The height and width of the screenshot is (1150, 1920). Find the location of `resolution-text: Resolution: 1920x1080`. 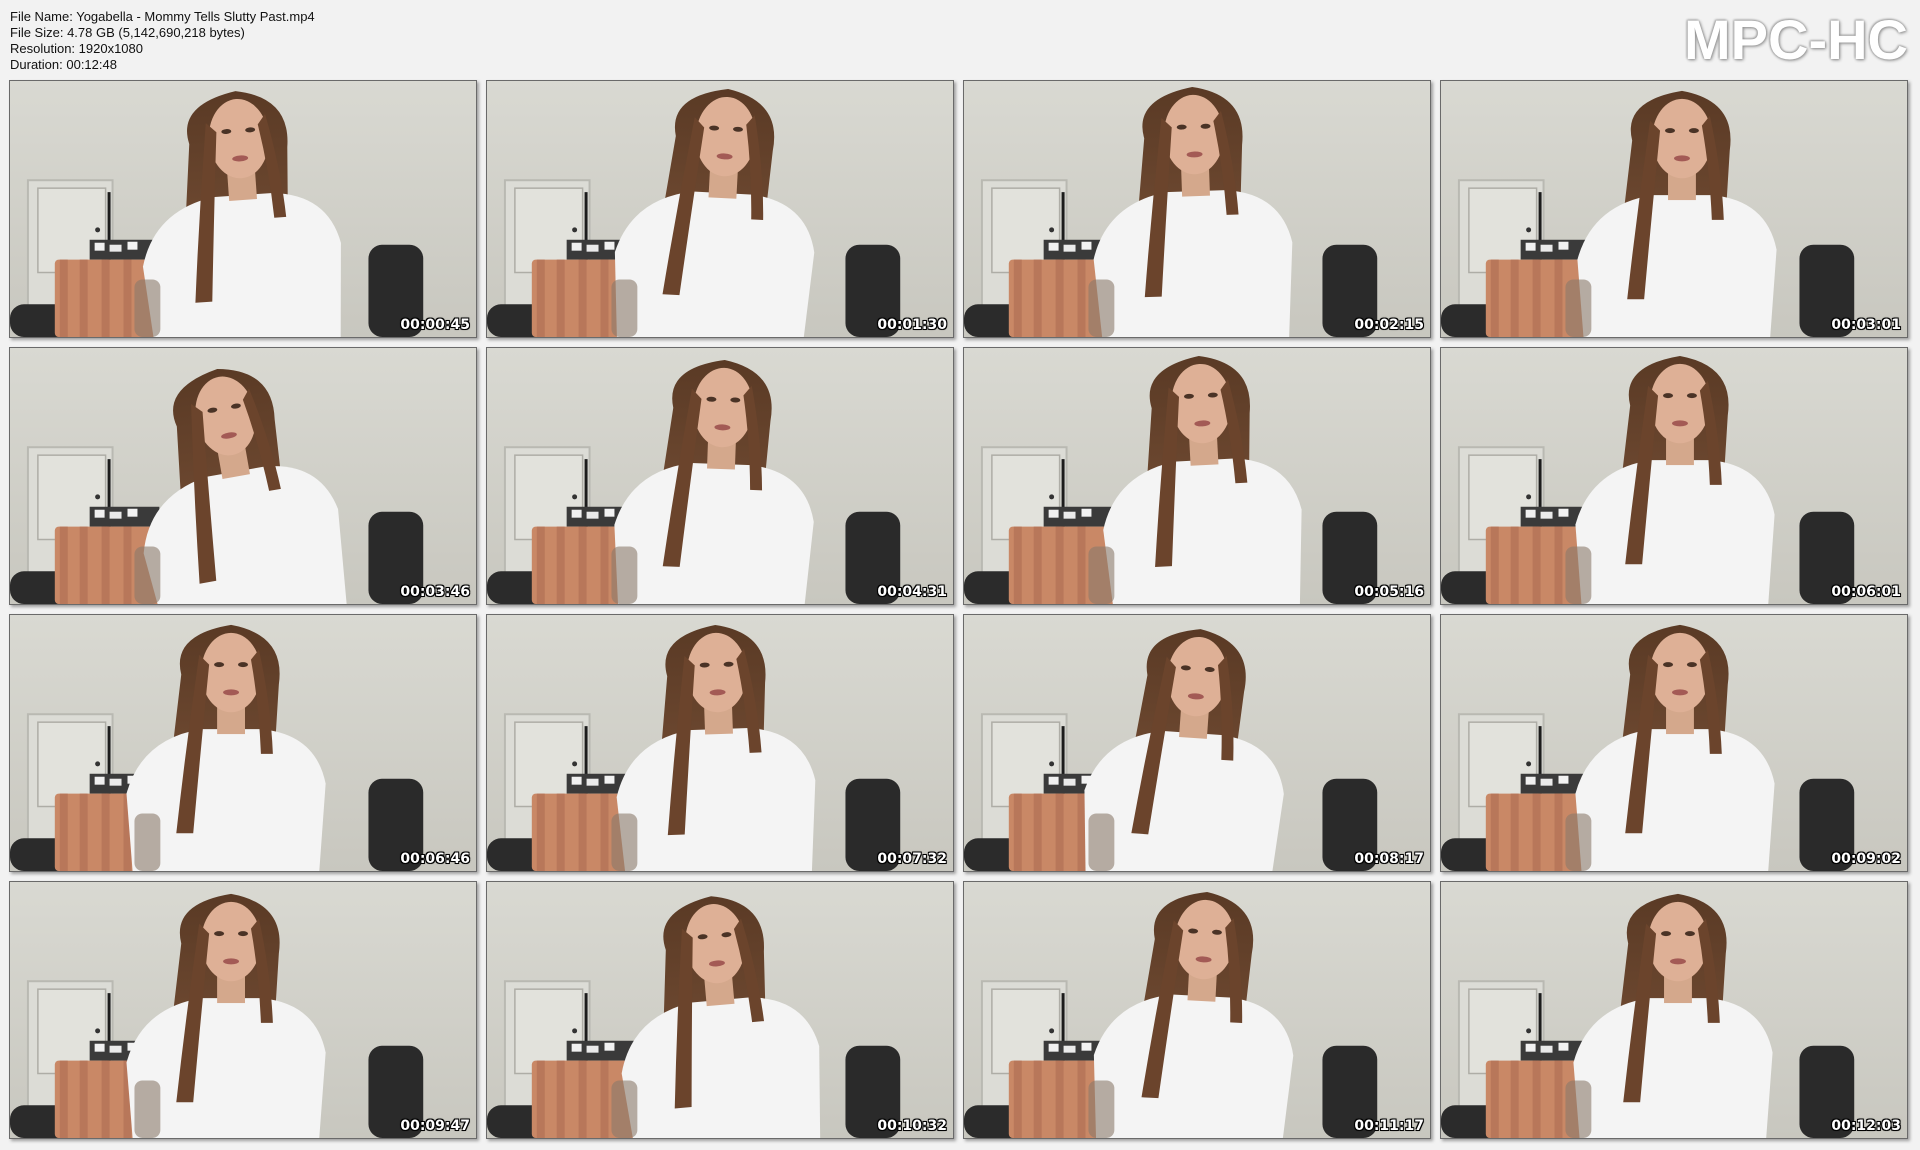

resolution-text: Resolution: 1920x1080 is located at coordinates (76, 48).